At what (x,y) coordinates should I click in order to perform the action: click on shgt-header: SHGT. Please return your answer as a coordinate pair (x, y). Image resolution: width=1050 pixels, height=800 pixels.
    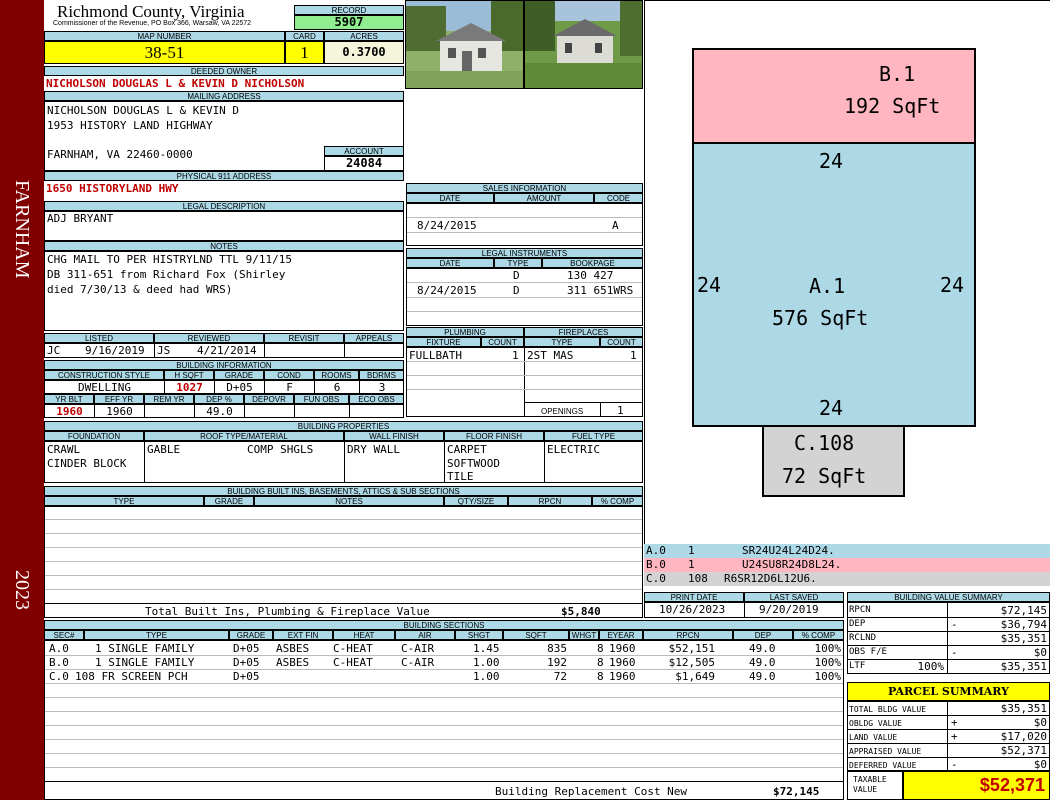
    Looking at the image, I should click on (479, 635).